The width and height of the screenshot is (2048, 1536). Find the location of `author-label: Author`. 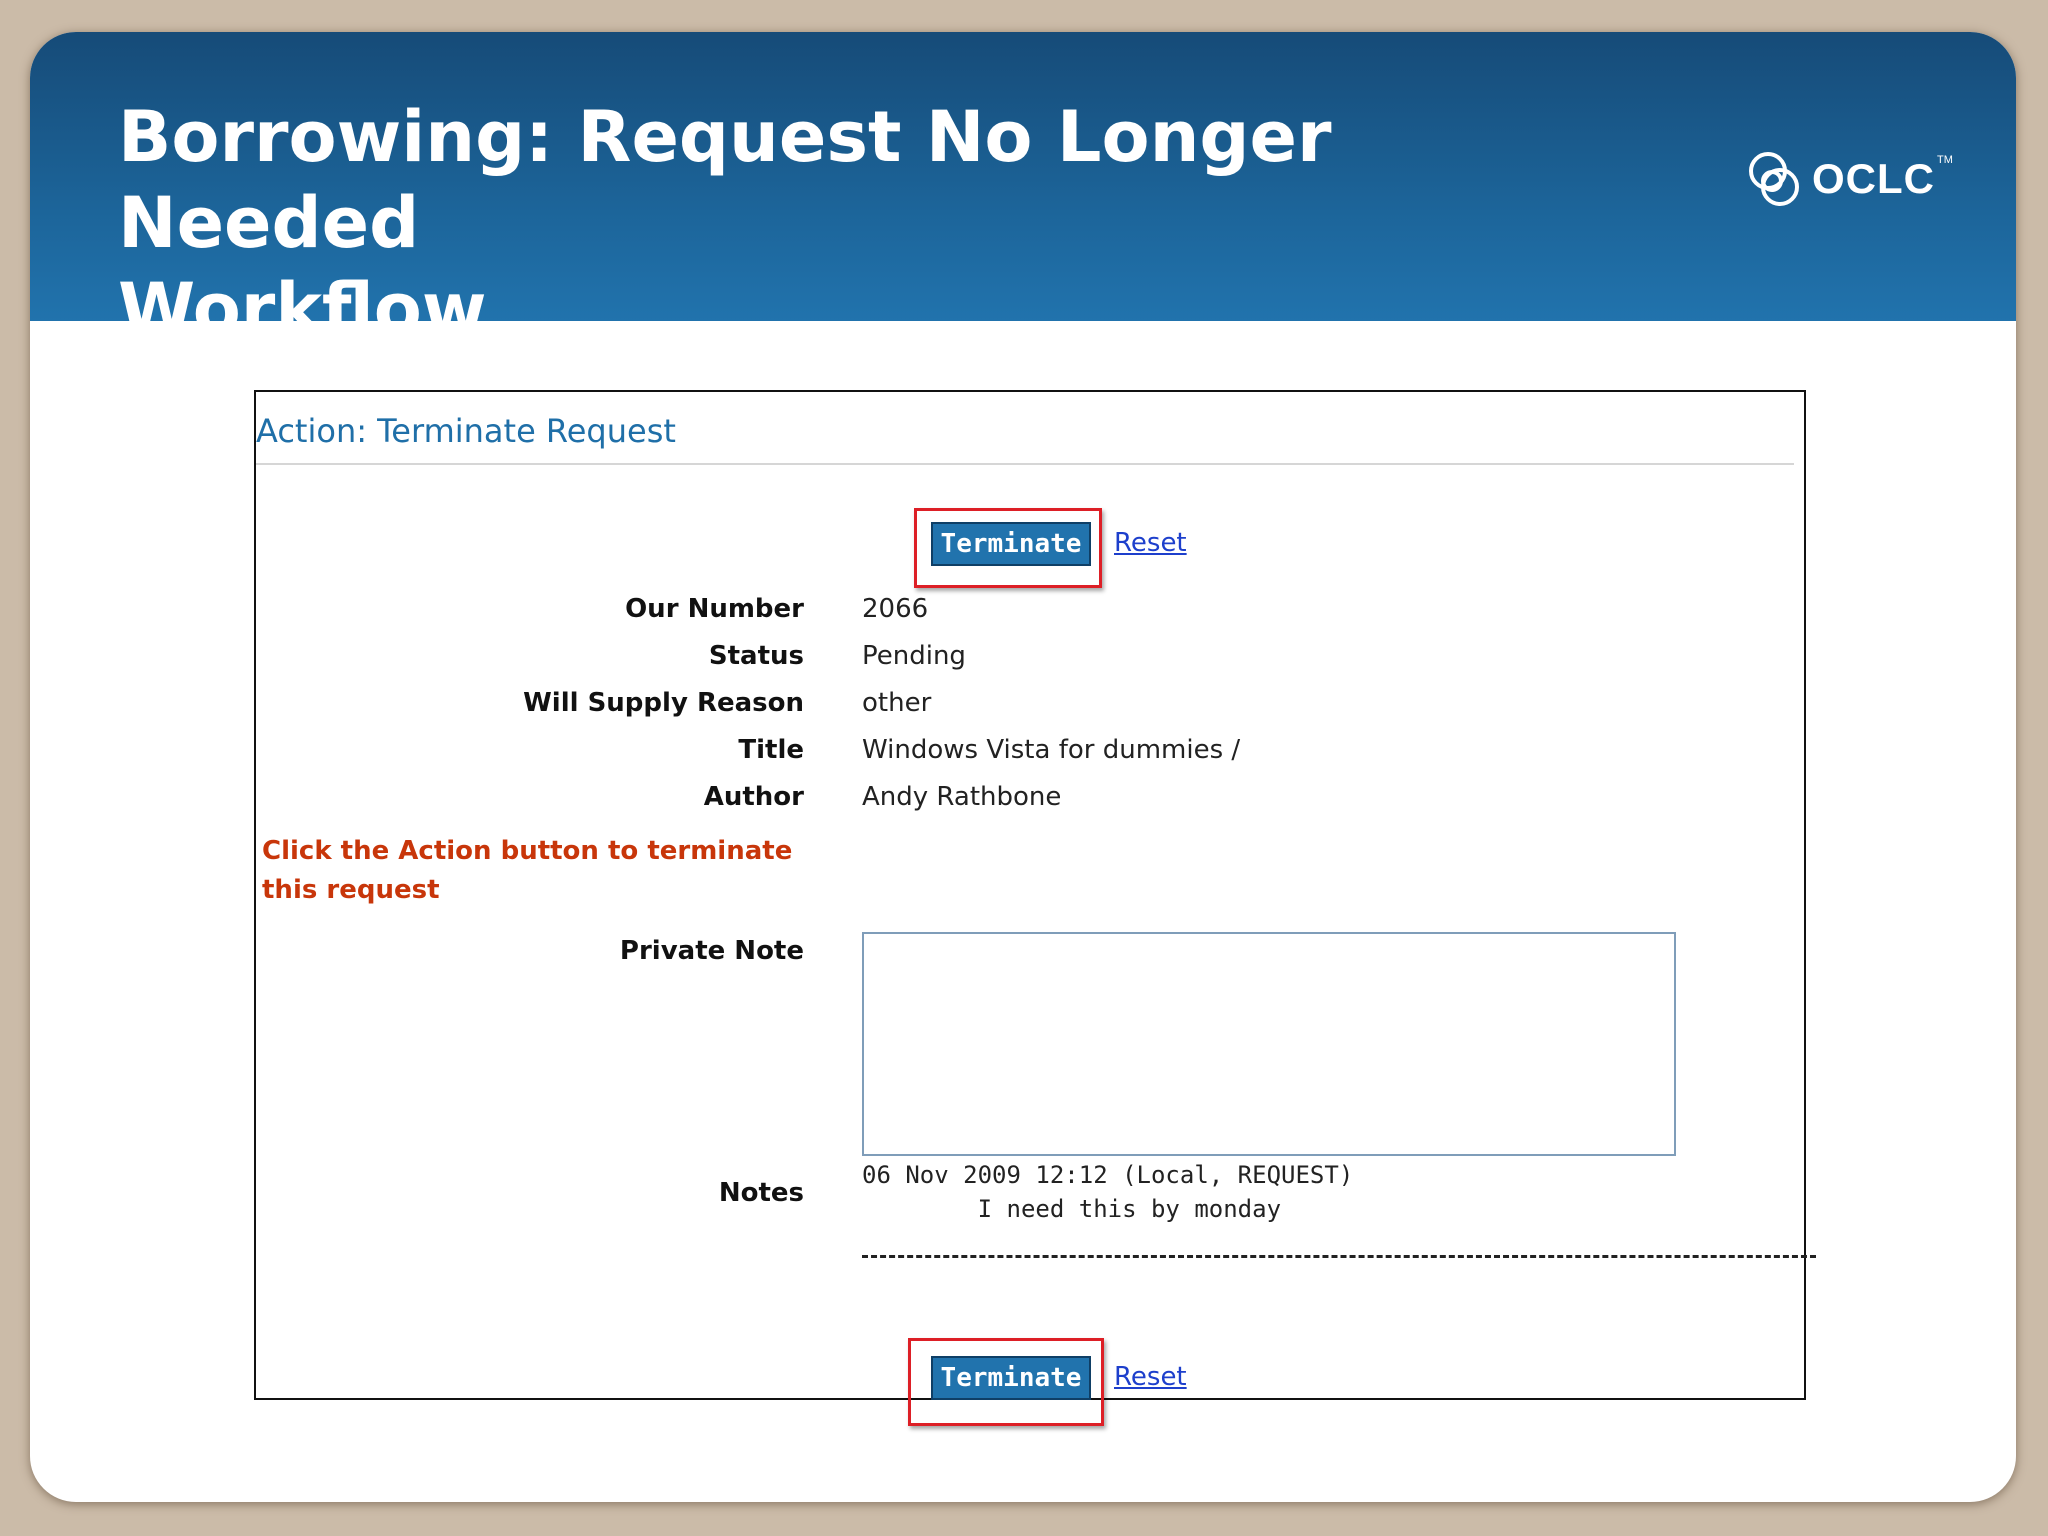

author-label: Author is located at coordinates (753, 797).